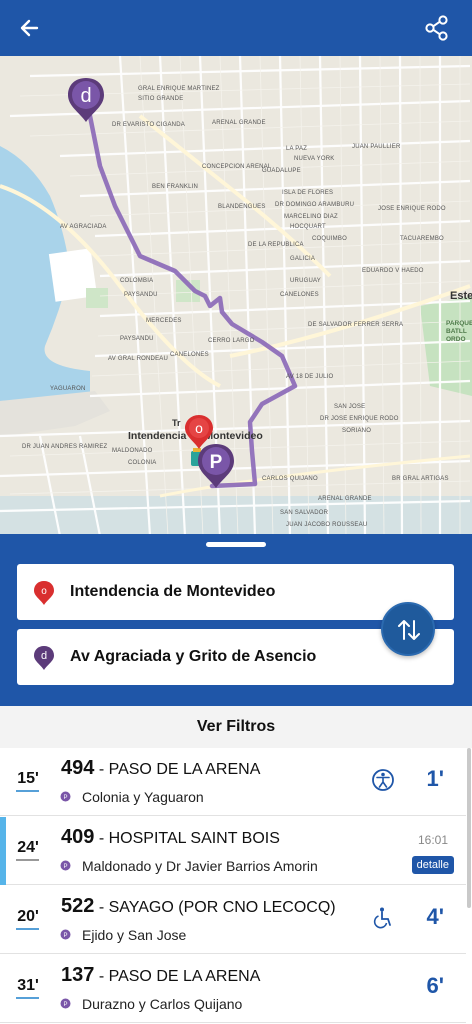  What do you see at coordinates (432, 840) in the screenshot?
I see `scheduled-time: 16:01` at bounding box center [432, 840].